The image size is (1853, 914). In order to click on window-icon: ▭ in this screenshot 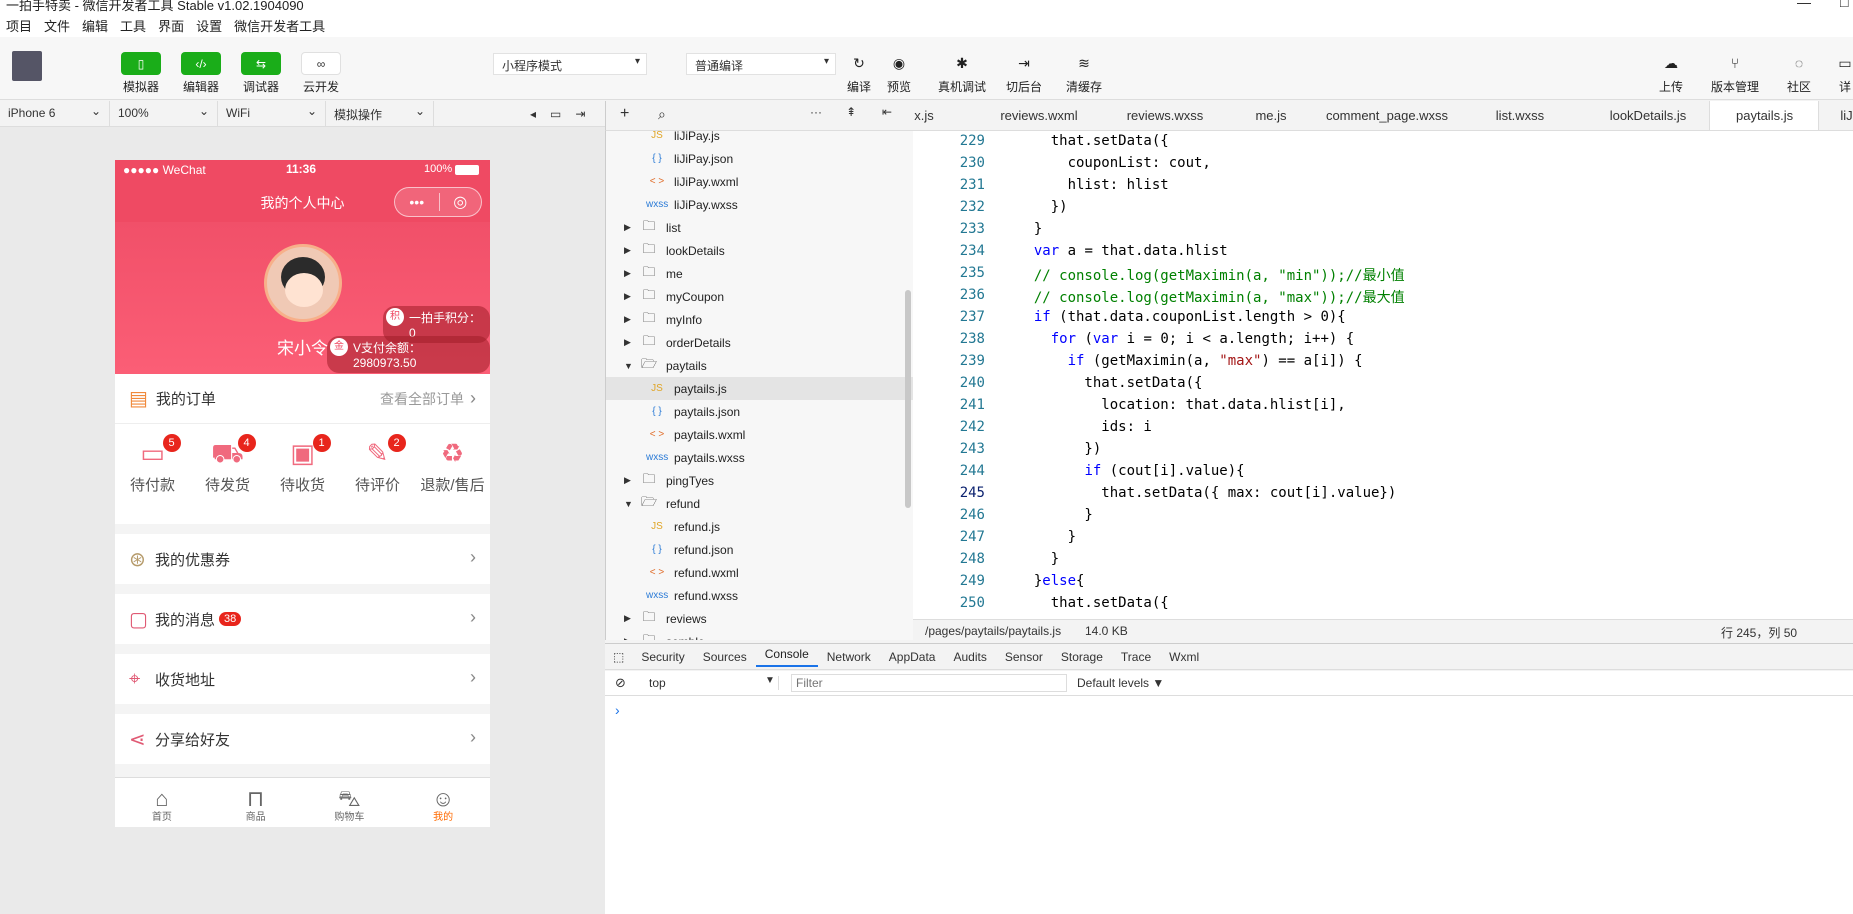, I will do `click(555, 114)`.